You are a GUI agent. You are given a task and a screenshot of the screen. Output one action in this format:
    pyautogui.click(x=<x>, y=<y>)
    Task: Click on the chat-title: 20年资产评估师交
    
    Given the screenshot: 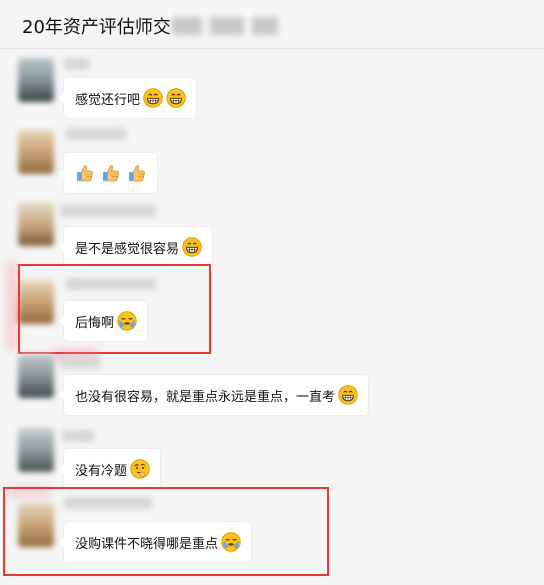 What is the action you would take?
    pyautogui.click(x=96, y=27)
    